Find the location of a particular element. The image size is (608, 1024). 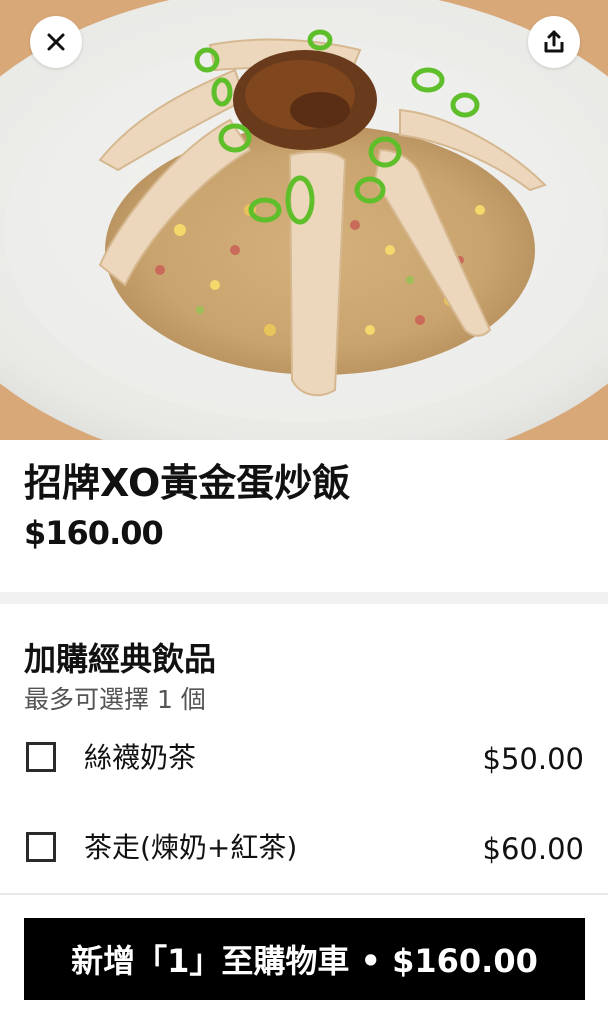

item-title: 招牌XO黃金蛋炒飯 is located at coordinates (187, 483).